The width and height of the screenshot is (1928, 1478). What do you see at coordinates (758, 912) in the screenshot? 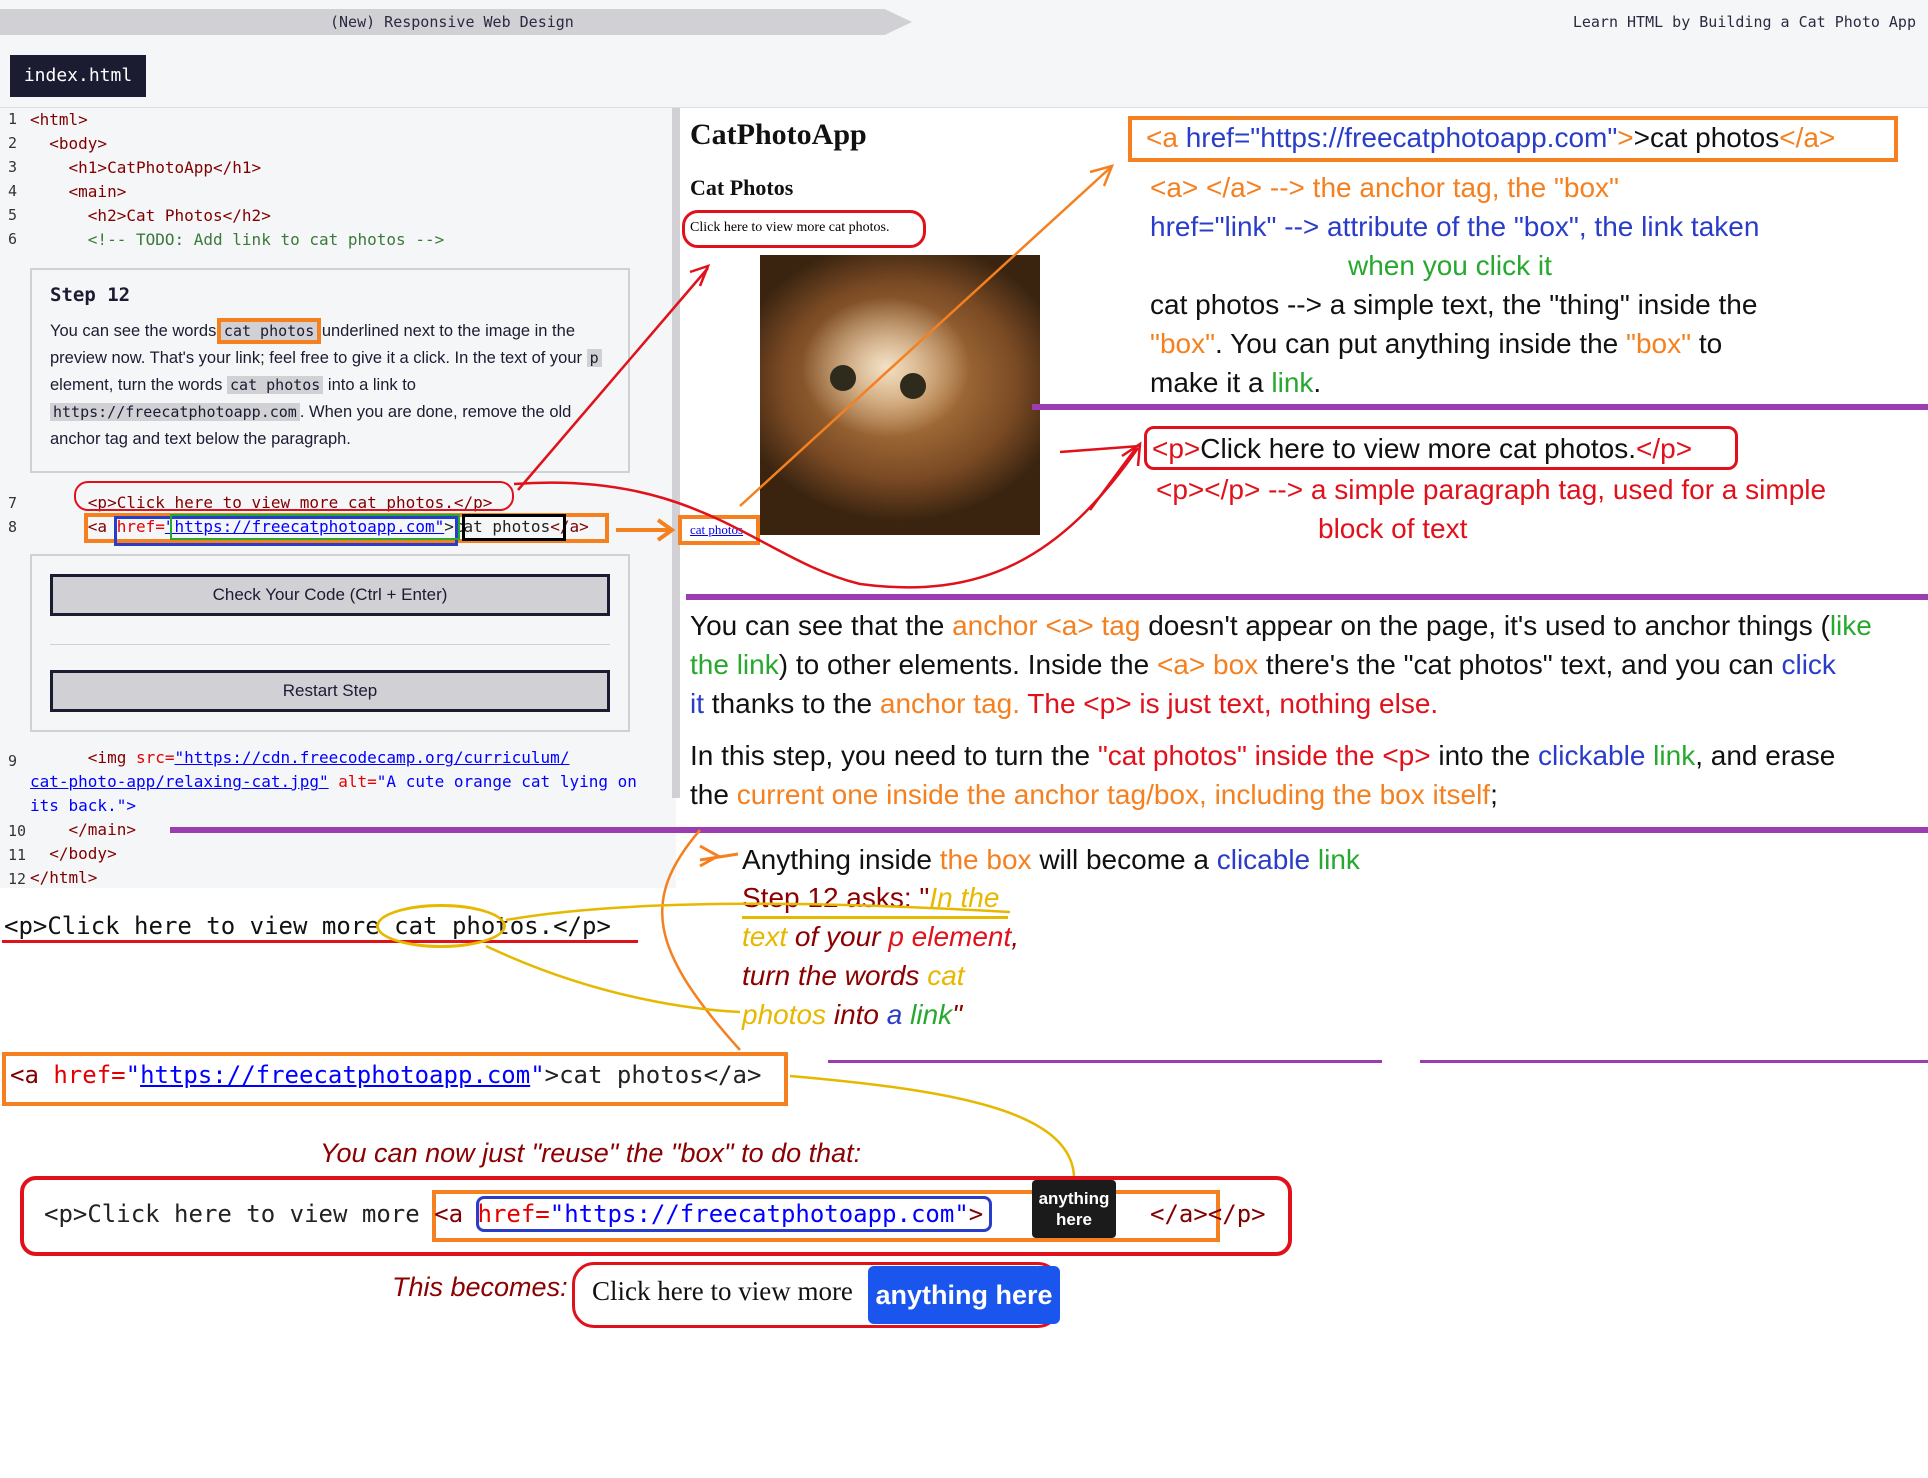
I see `arrow-yellow` at bounding box center [758, 912].